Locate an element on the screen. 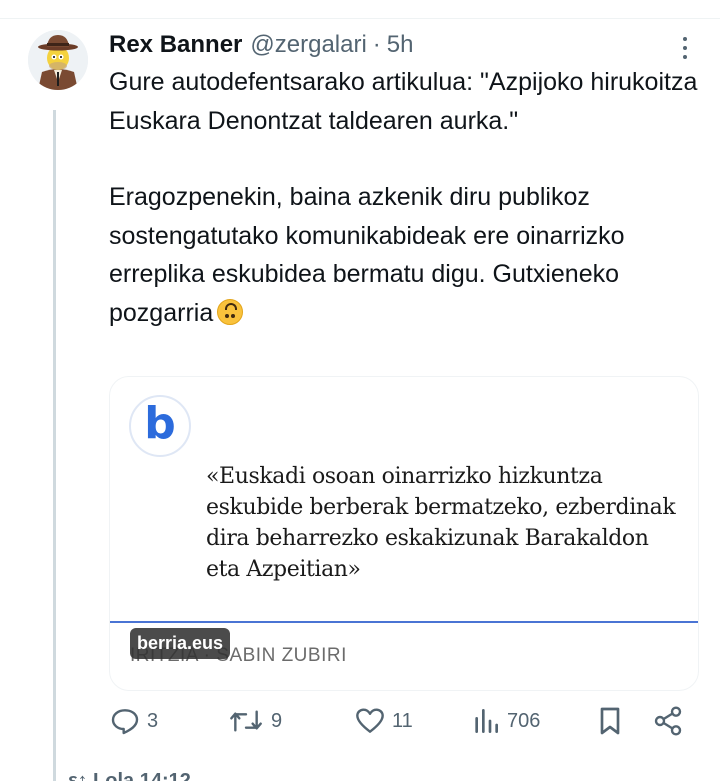 This screenshot has height=781, width=720. avatar-image is located at coordinates (58, 60).